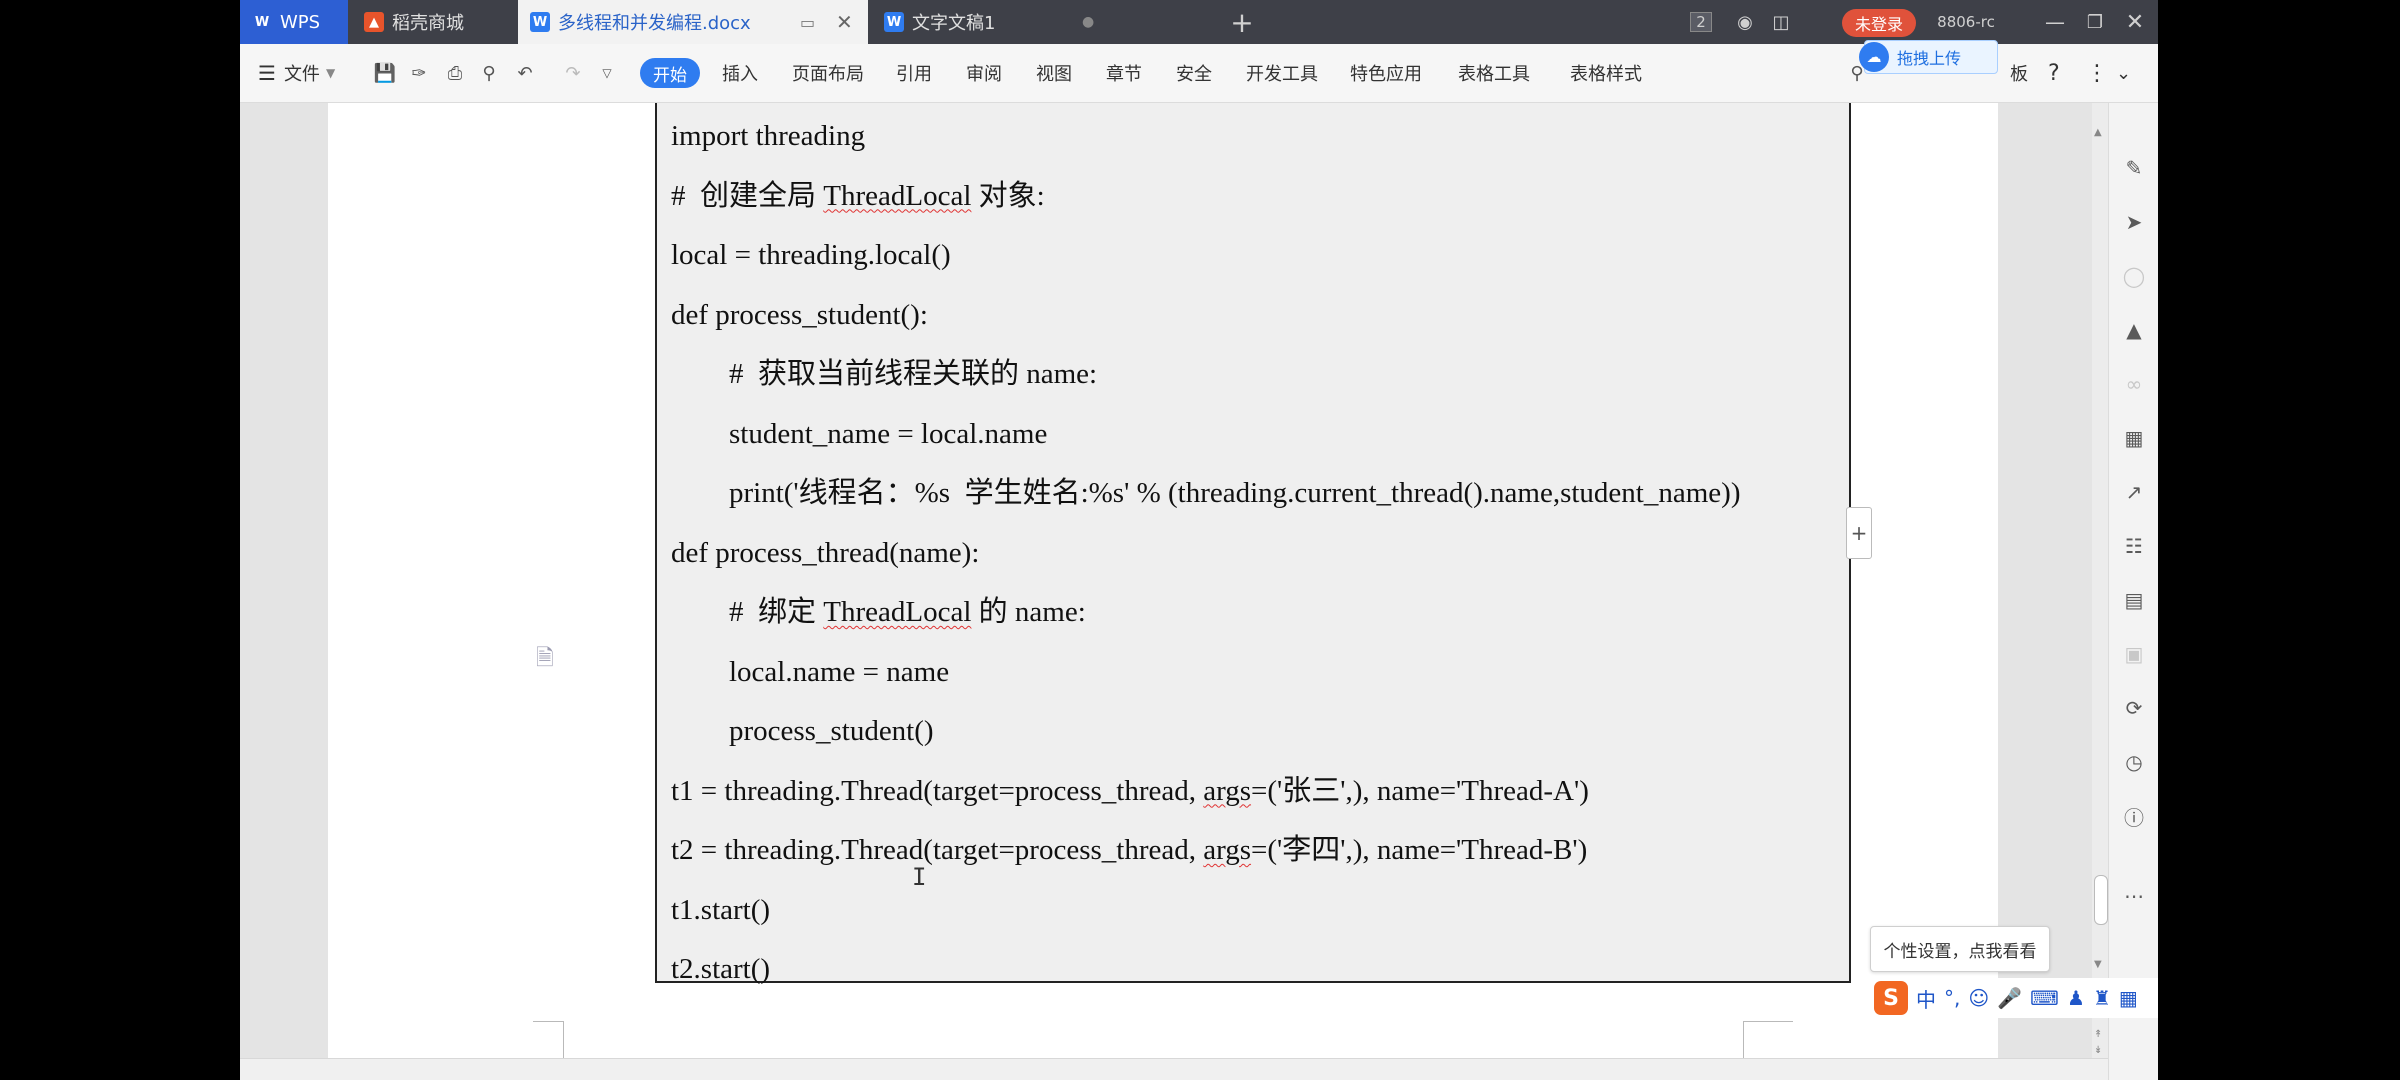 The height and width of the screenshot is (1080, 2400). I want to click on pointer-icon: ➤, so click(2134, 222).